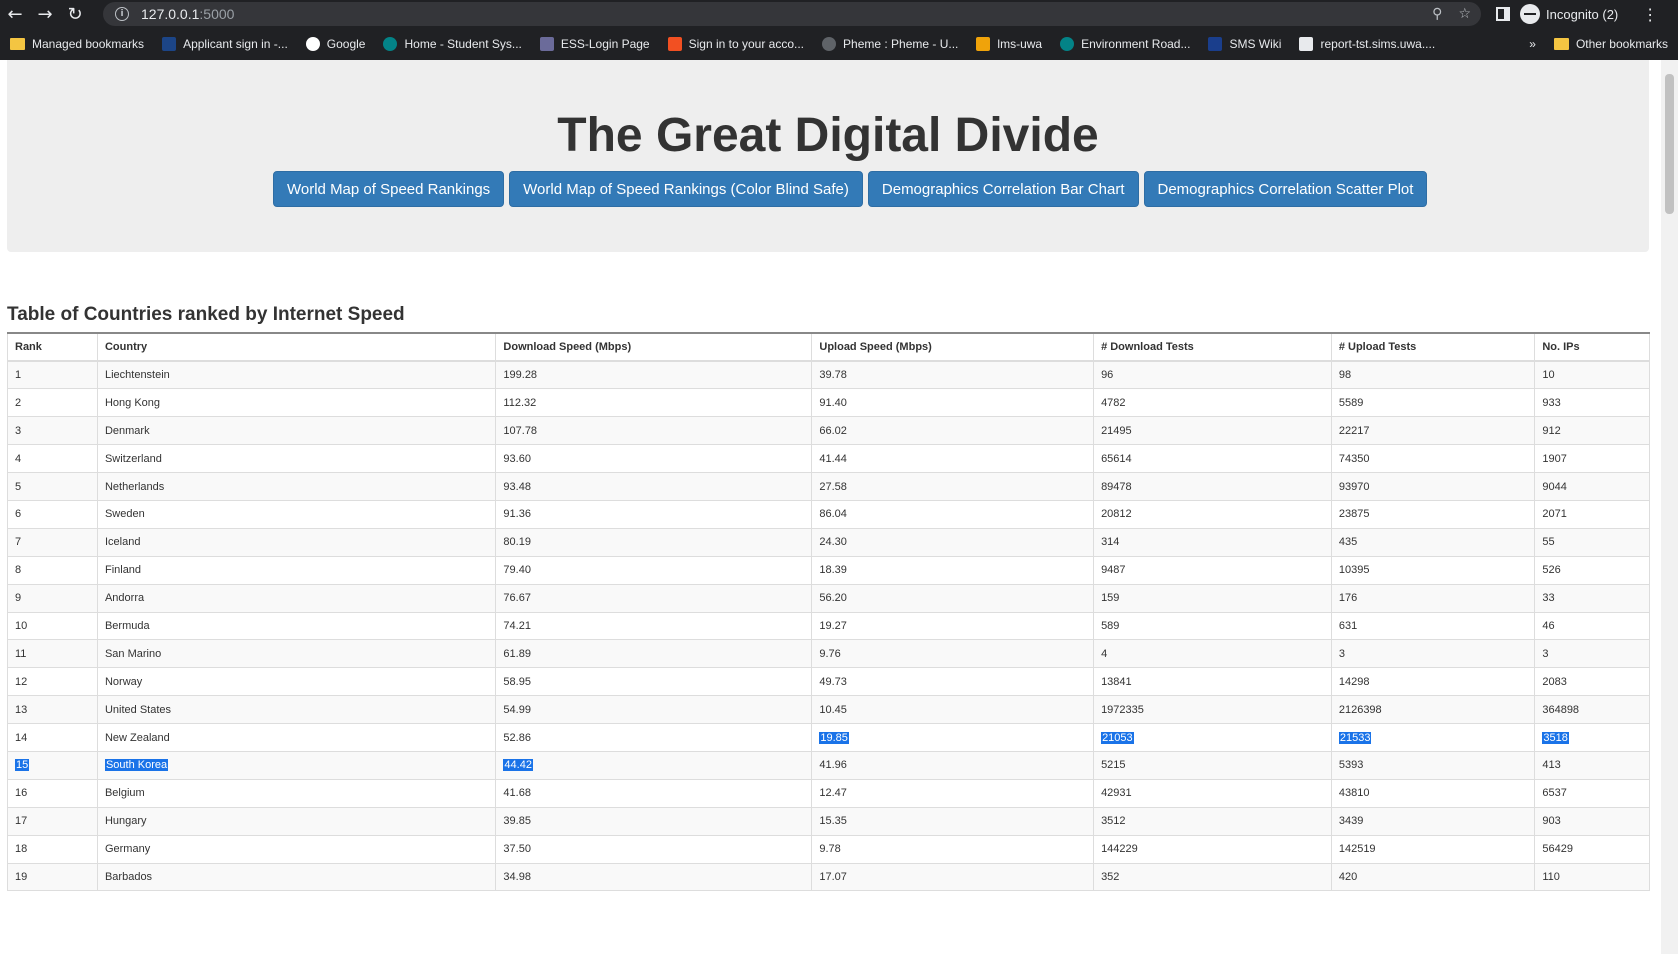 The height and width of the screenshot is (954, 1678). What do you see at coordinates (1003, 189) in the screenshot?
I see `demographics-bar-chart-button: Demographics Correlation Bar Chart` at bounding box center [1003, 189].